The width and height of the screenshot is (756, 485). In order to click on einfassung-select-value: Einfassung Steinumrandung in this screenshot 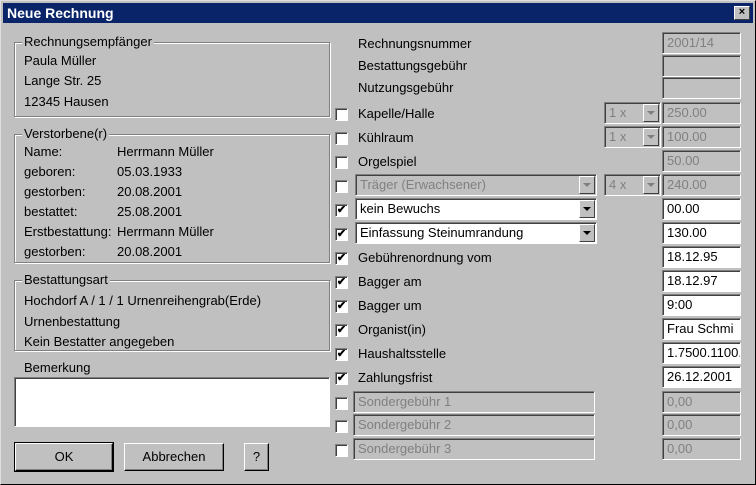, I will do `click(442, 232)`.